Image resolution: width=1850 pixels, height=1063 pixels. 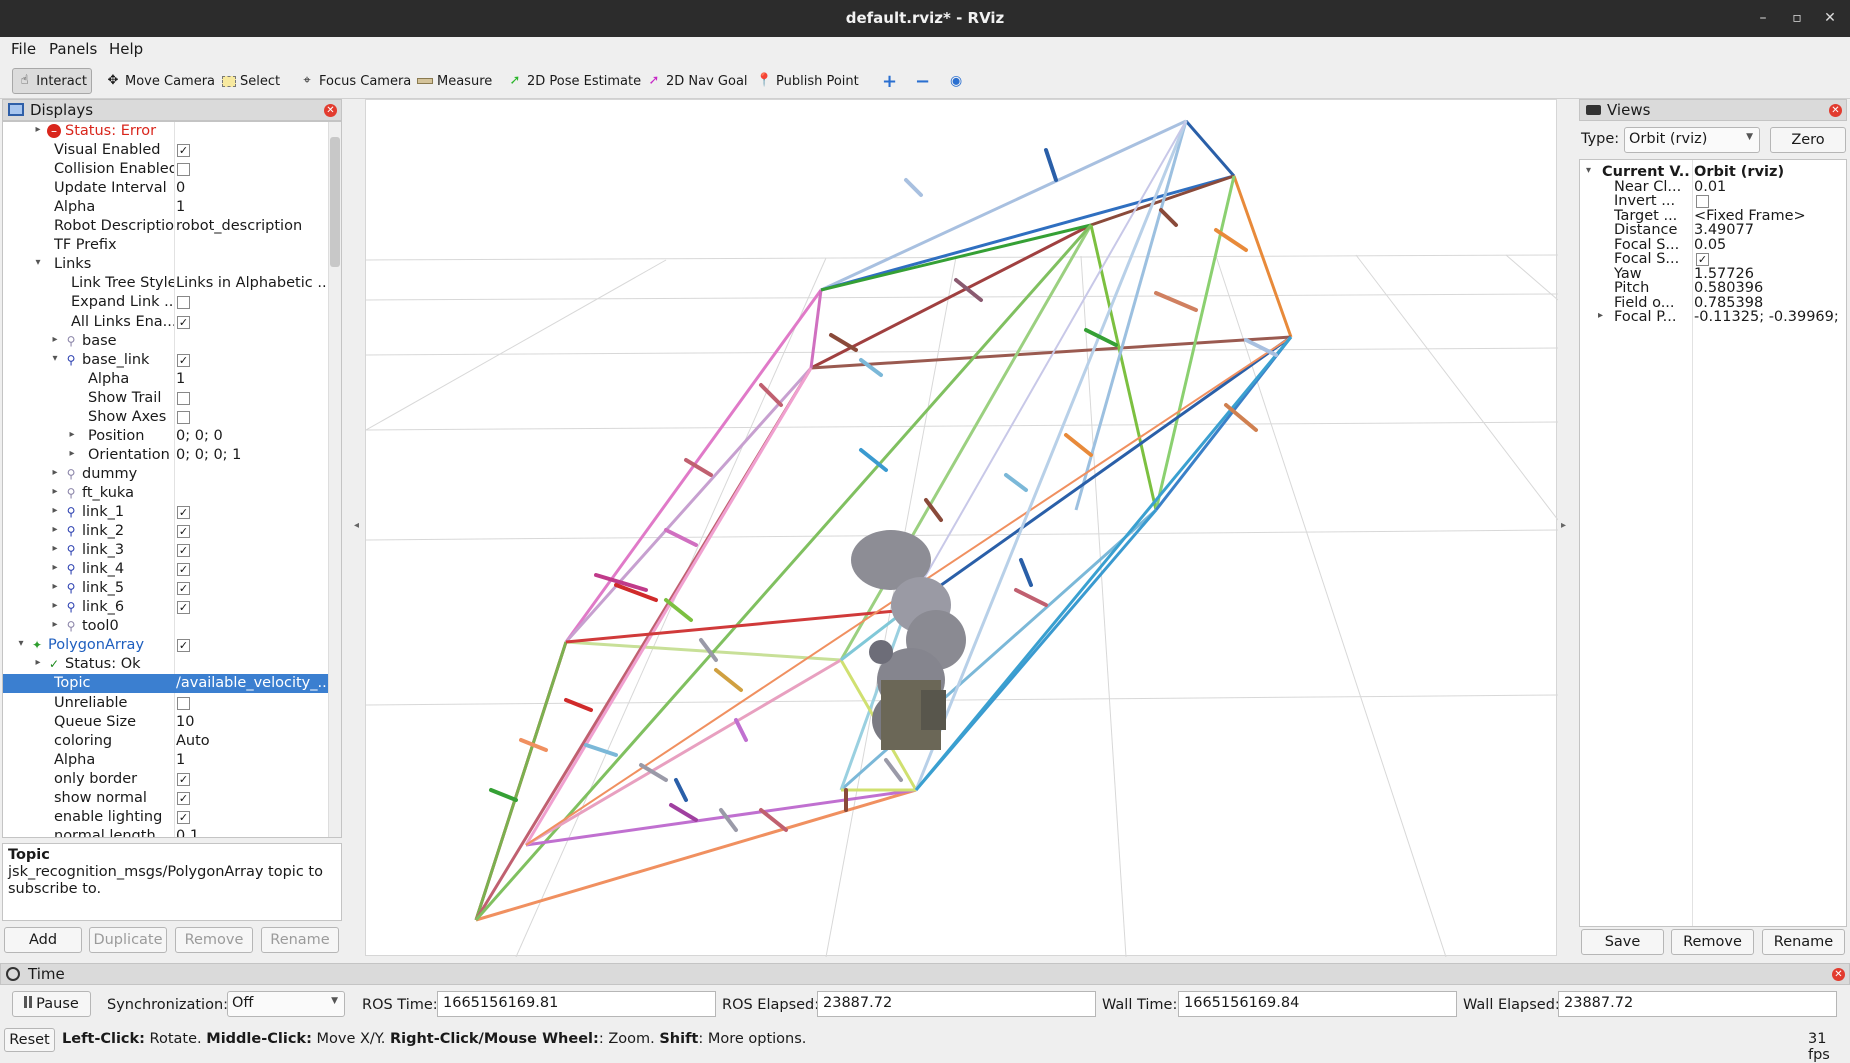 I want to click on display-property-row: show normal ✓, so click(x=166, y=798).